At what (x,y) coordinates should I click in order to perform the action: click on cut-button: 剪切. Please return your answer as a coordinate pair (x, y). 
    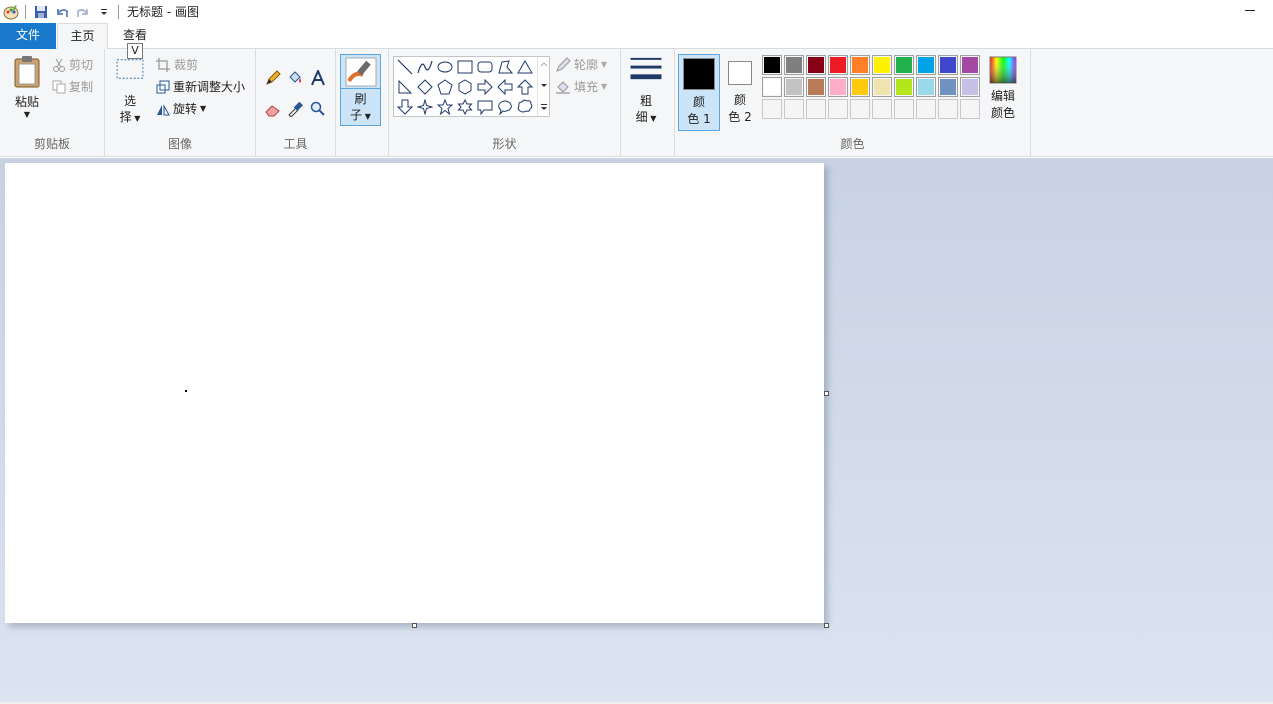
    Looking at the image, I should click on (72, 64).